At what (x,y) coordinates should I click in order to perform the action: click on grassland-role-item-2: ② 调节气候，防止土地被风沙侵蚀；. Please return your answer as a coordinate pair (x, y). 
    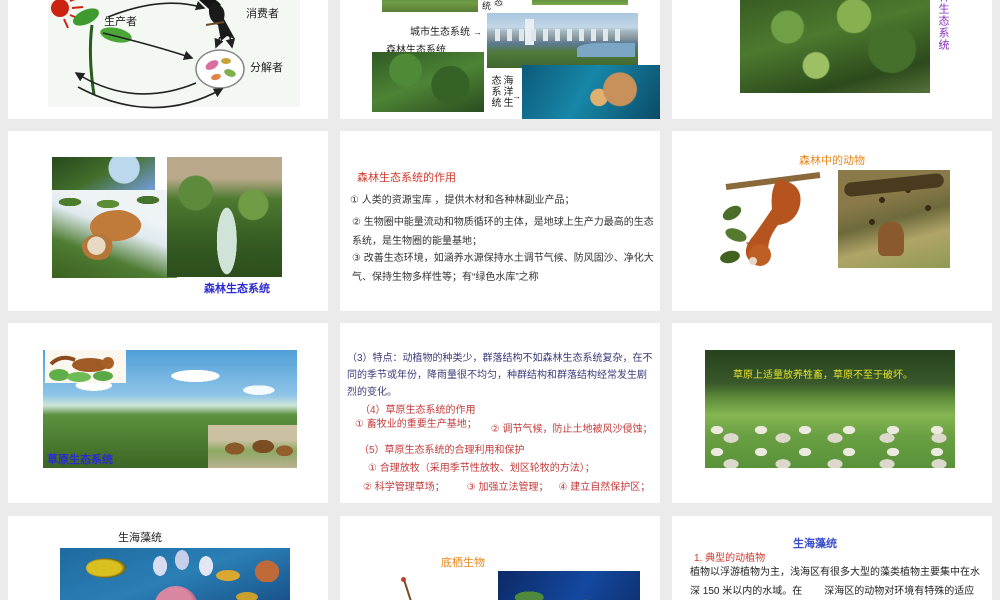
    Looking at the image, I should click on (571, 429).